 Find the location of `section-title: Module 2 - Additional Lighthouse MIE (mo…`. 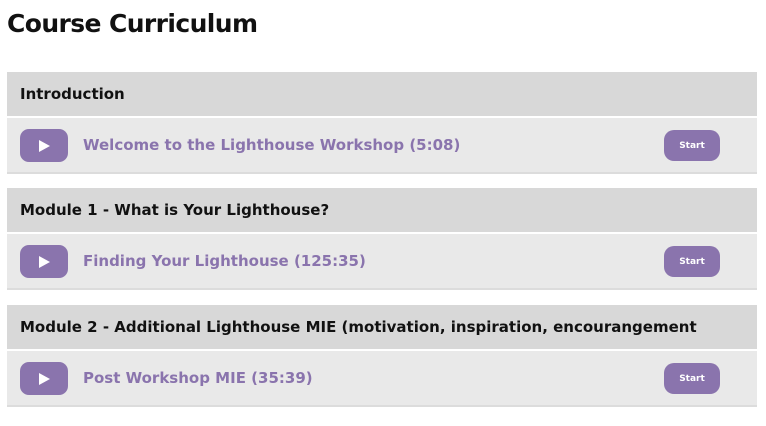

section-title: Module 2 - Additional Lighthouse MIE (mo… is located at coordinates (382, 327).